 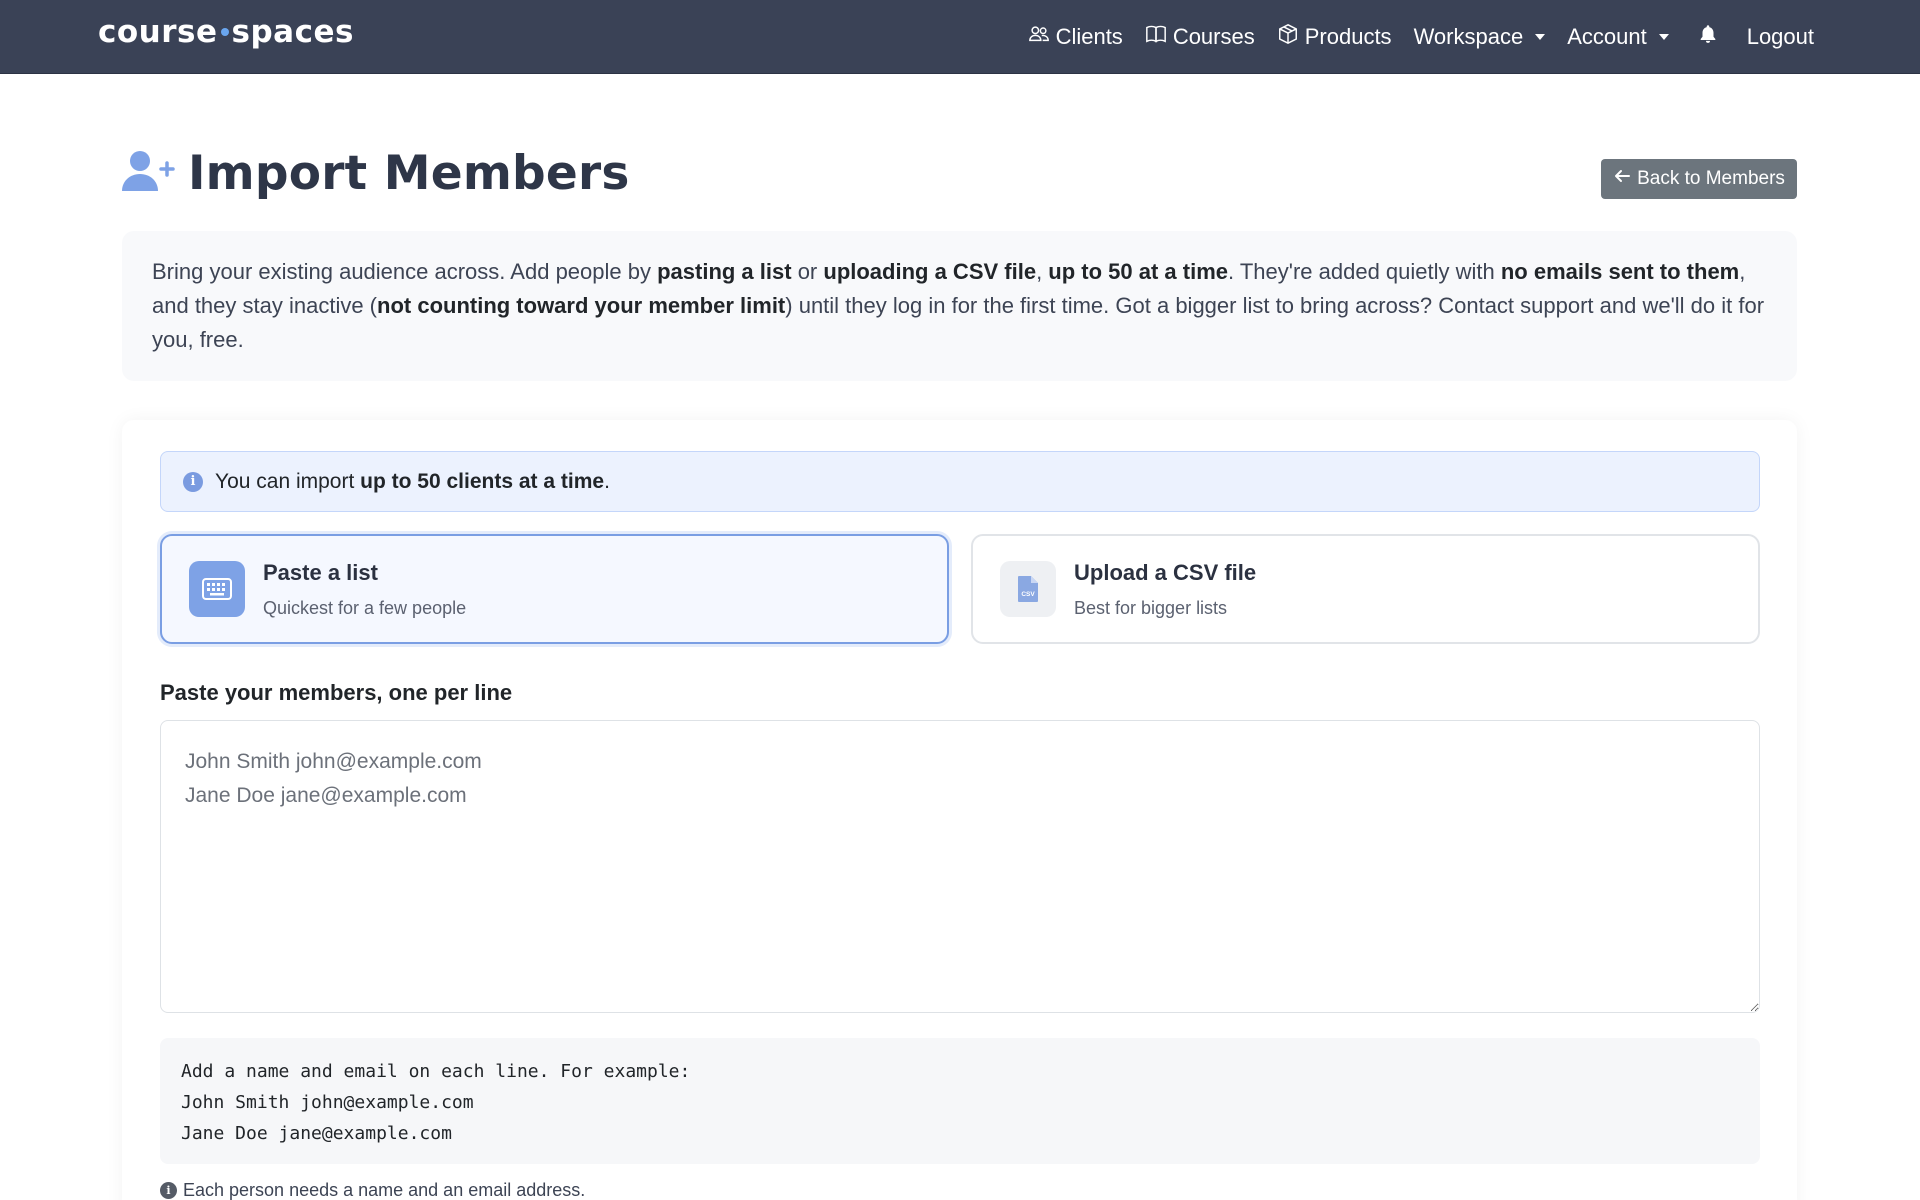 What do you see at coordinates (1151, 607) in the screenshot?
I see `csv-option-subtitle: Best for bigger lists` at bounding box center [1151, 607].